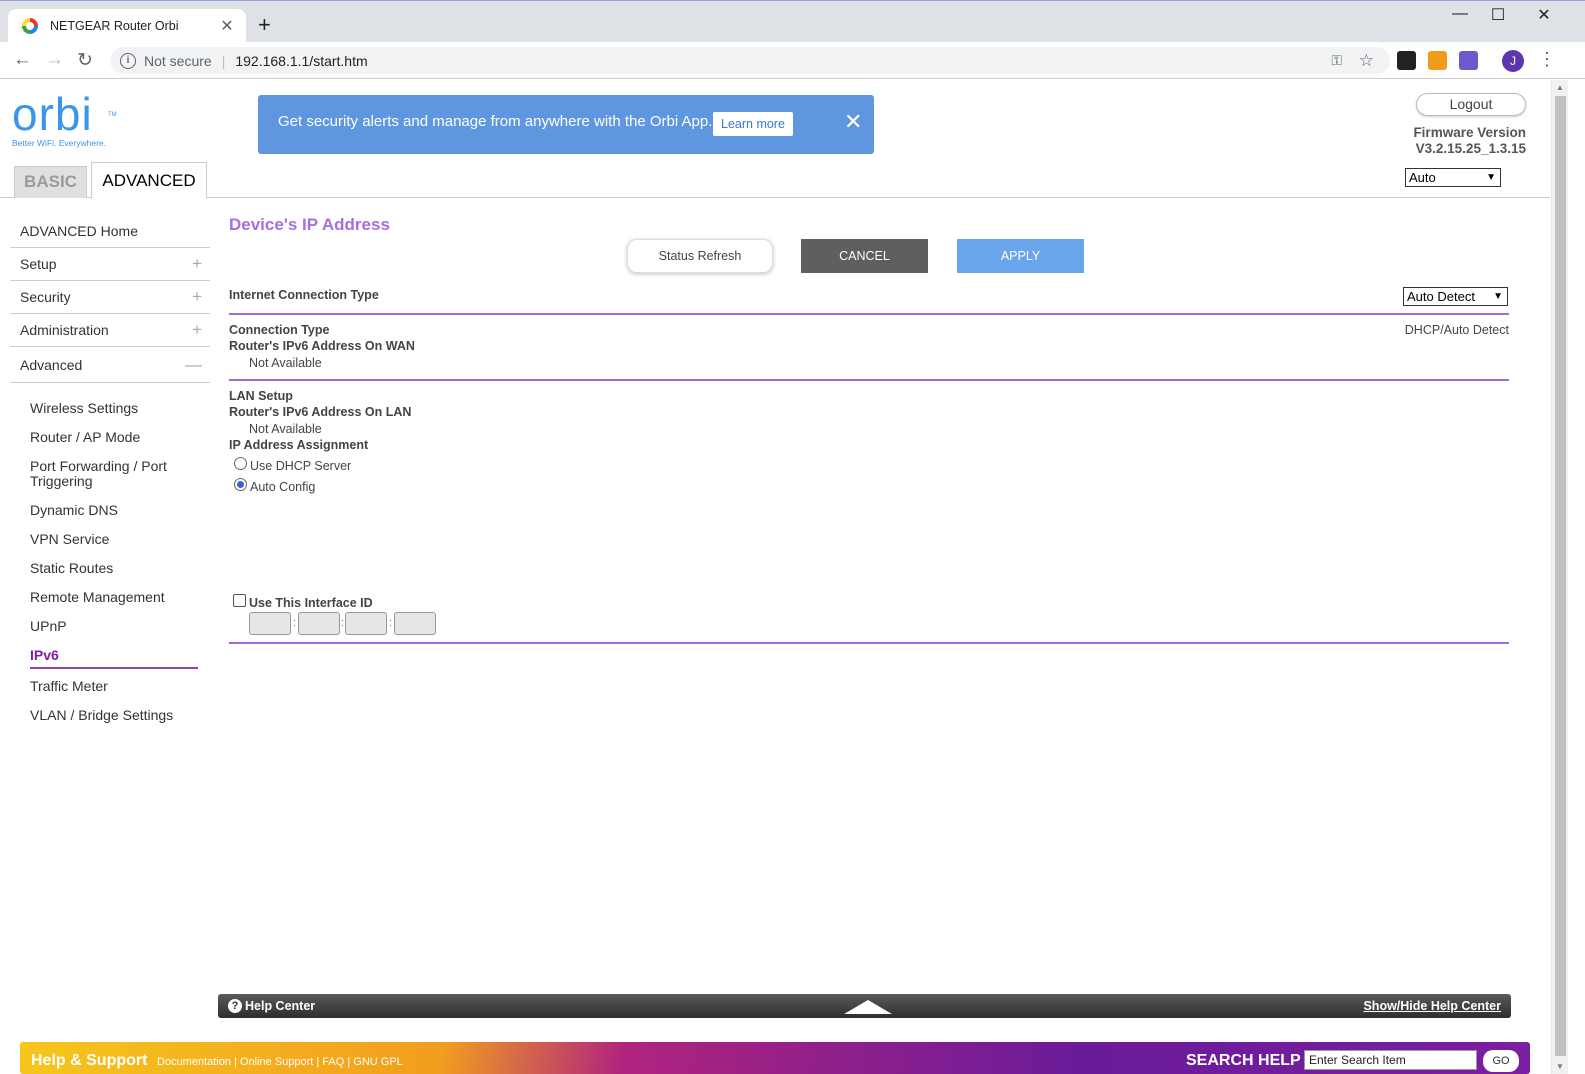  I want to click on firmware-label: Firmware Version, so click(1469, 132).